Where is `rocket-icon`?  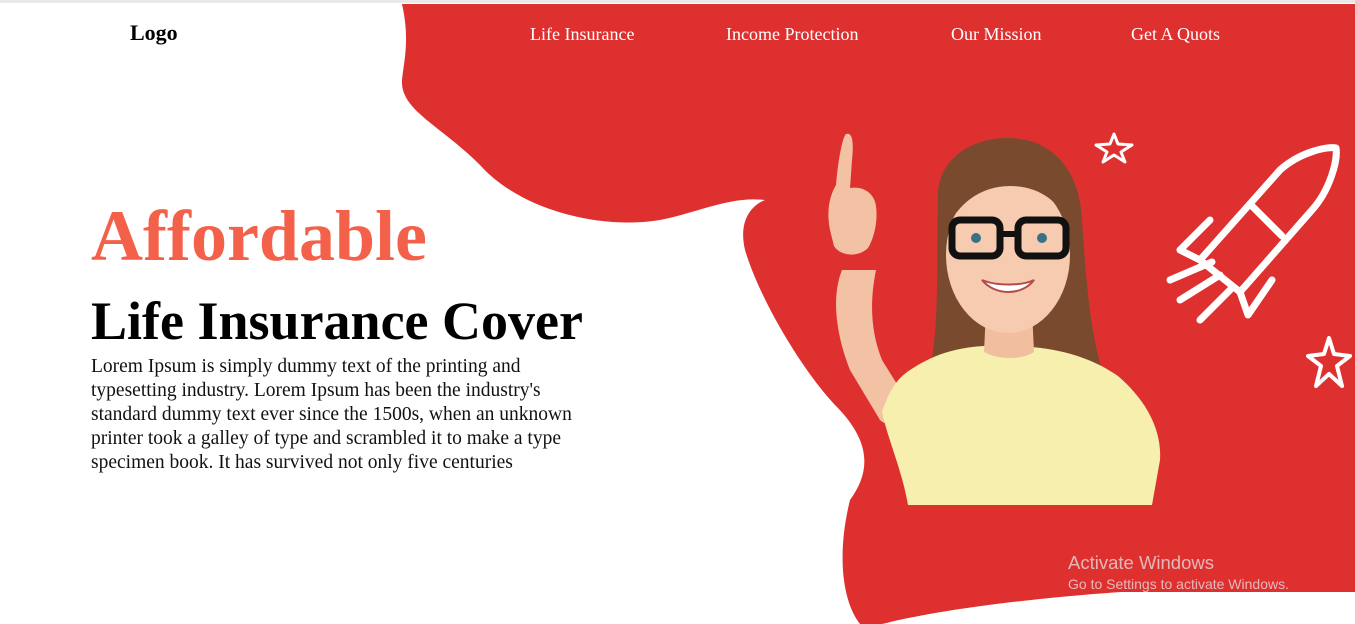 rocket-icon is located at coordinates (1253, 234).